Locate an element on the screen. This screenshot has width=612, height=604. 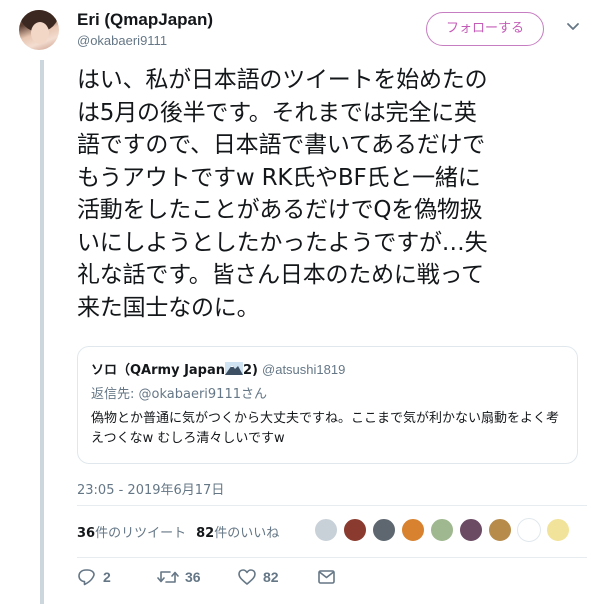
like-stat: 82件のいいね is located at coordinates (237, 533).